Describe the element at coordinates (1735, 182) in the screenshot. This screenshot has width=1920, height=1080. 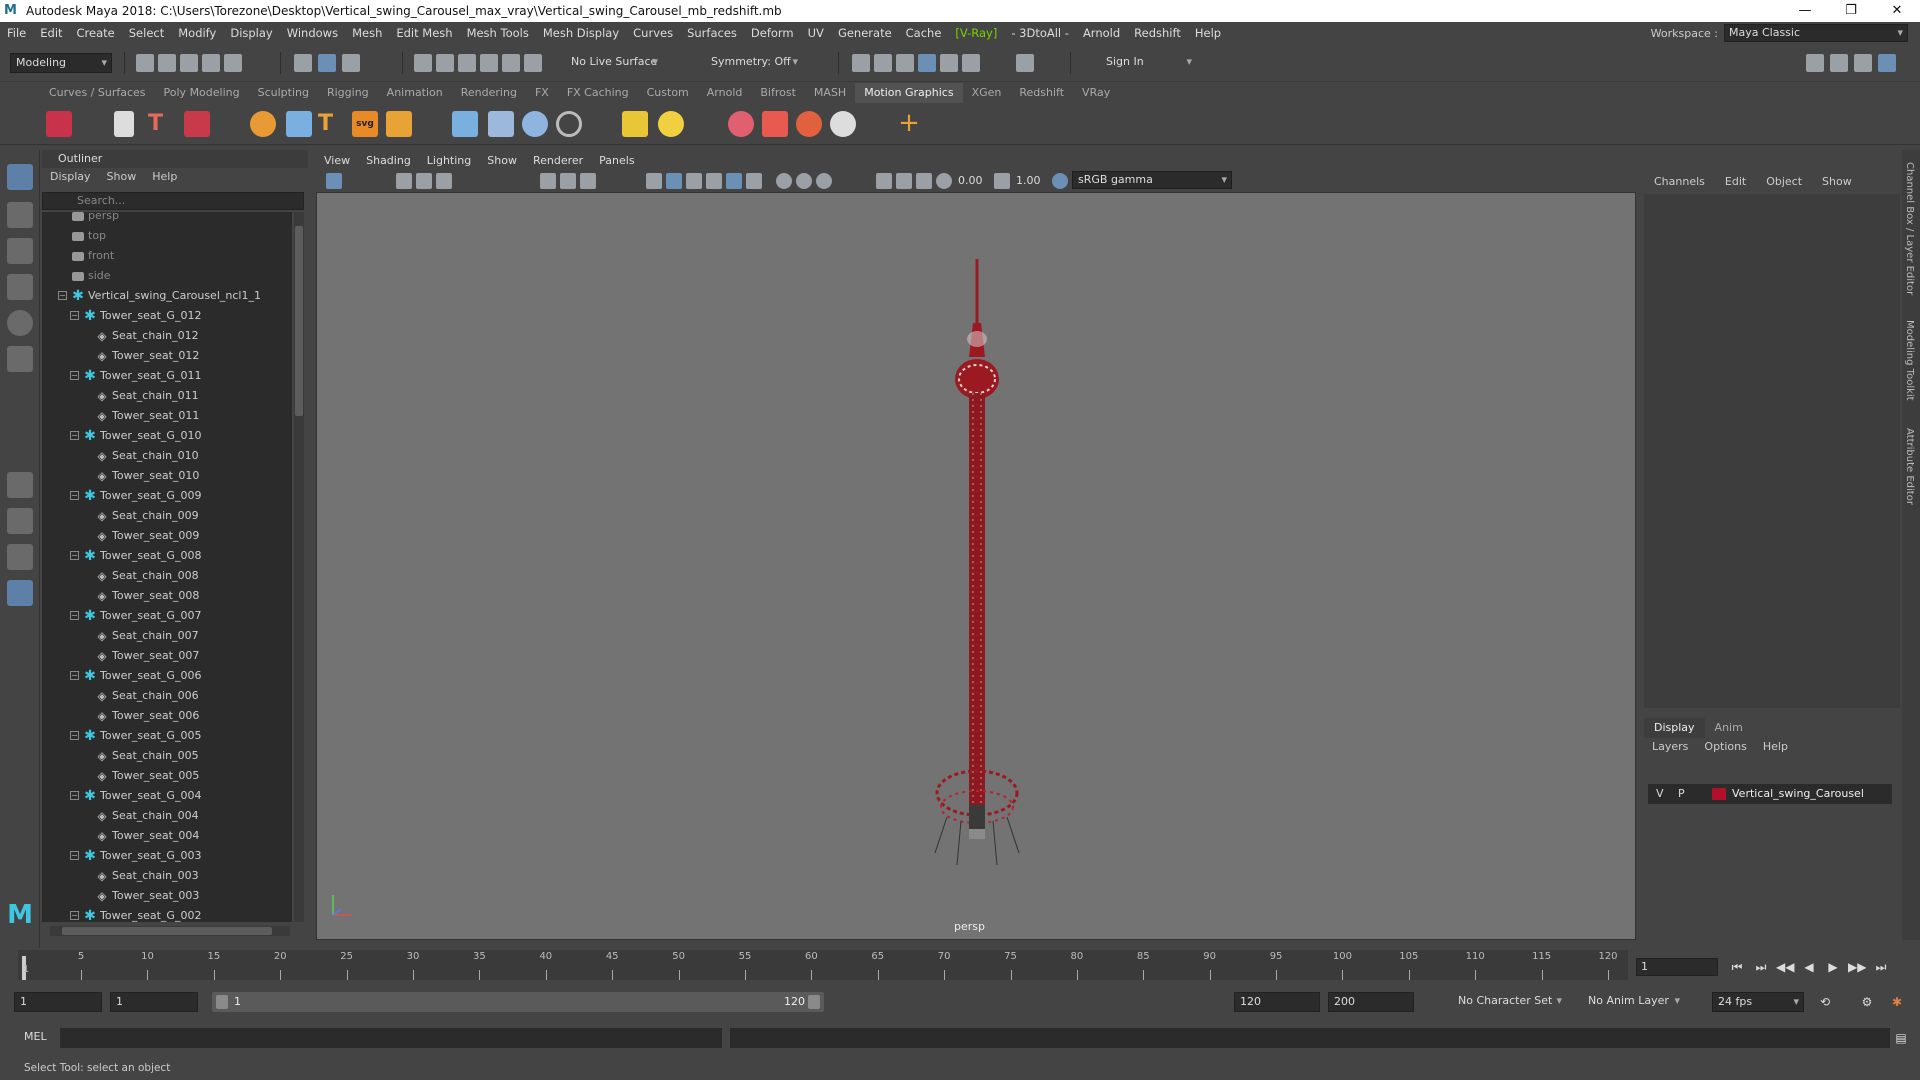
I see `channels-edit-menu: Edit` at that location.